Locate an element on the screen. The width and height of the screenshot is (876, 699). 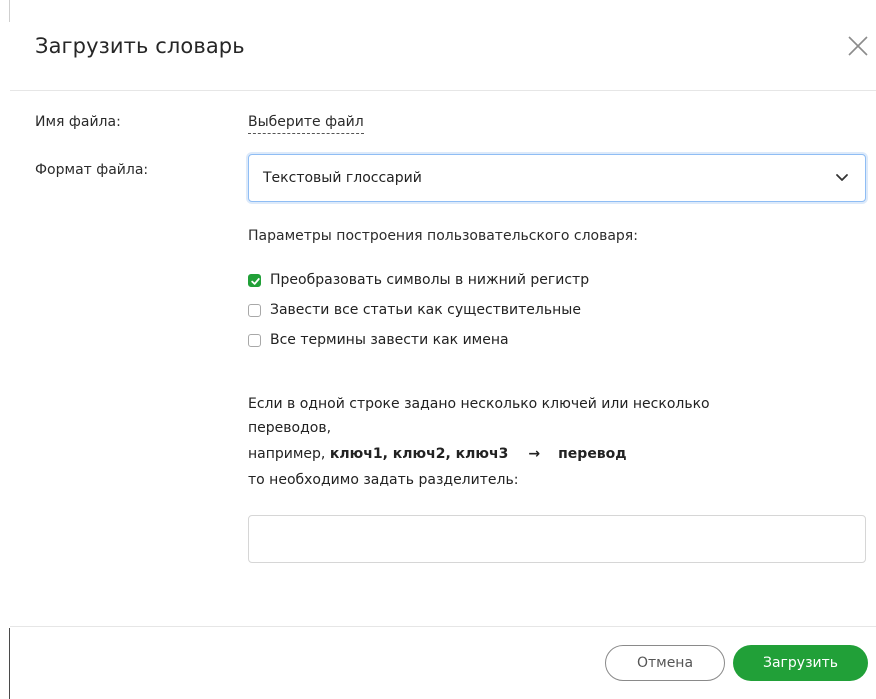
example-keys: ключ1, ключ2, ключ3 is located at coordinates (419, 454).